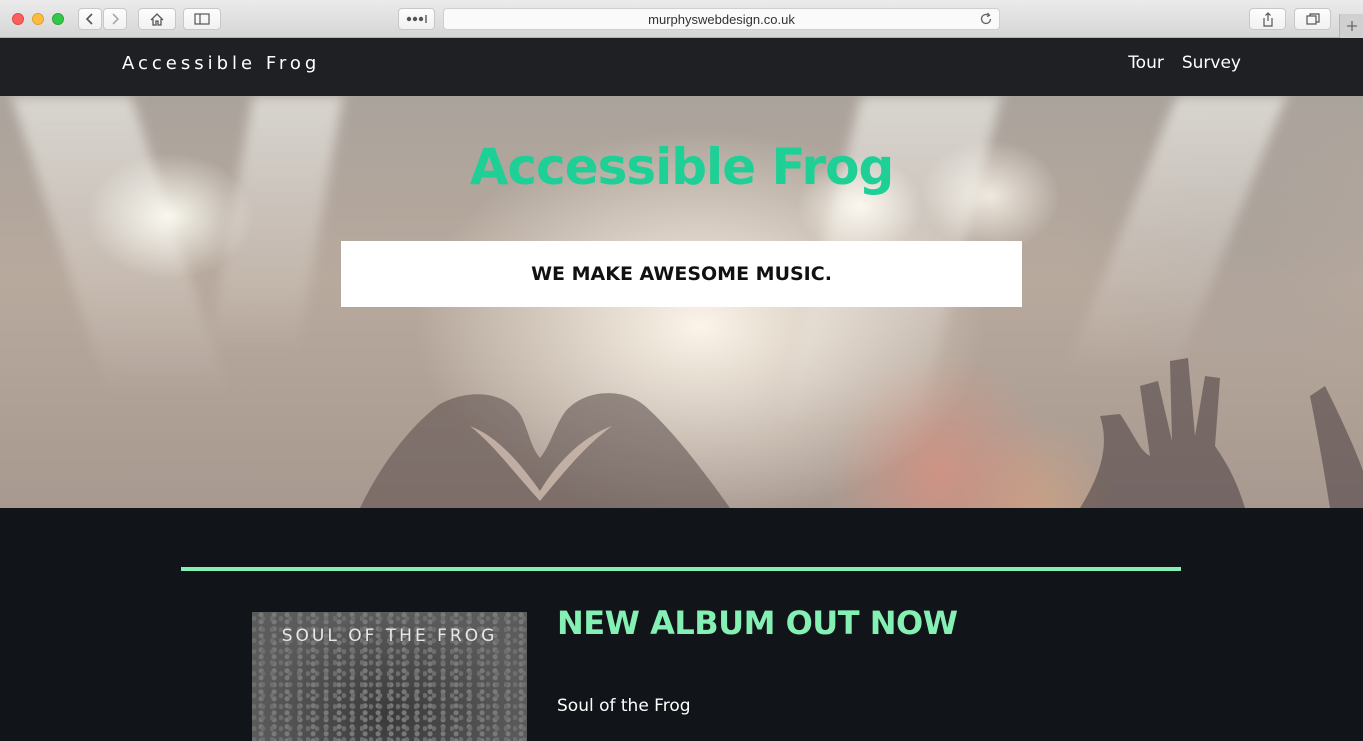 This screenshot has width=1363, height=741. I want to click on album-cover-title: SOUL OF THE FROG, so click(389, 636).